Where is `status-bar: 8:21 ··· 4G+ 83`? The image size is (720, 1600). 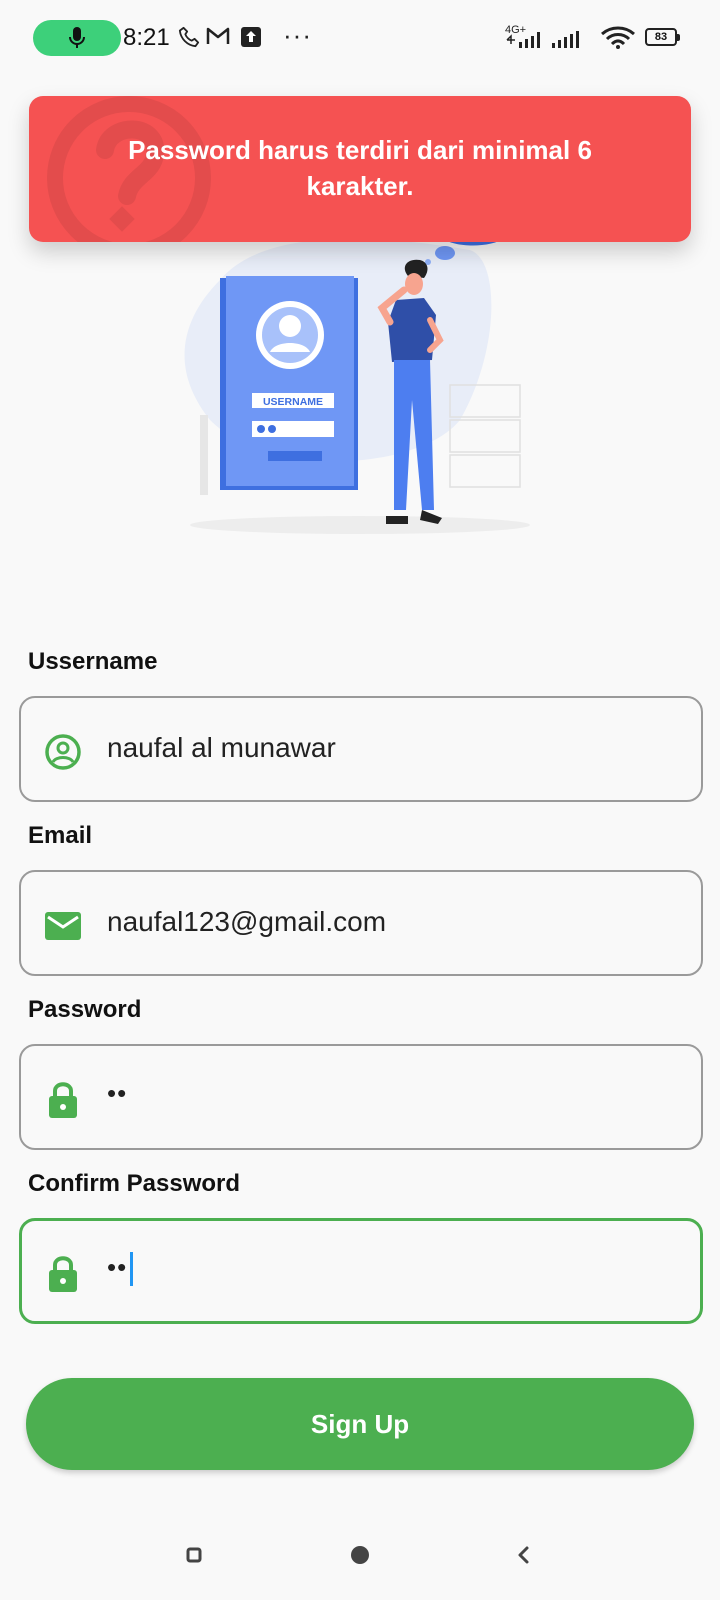
status-bar: 8:21 ··· 4G+ 83 is located at coordinates (360, 40).